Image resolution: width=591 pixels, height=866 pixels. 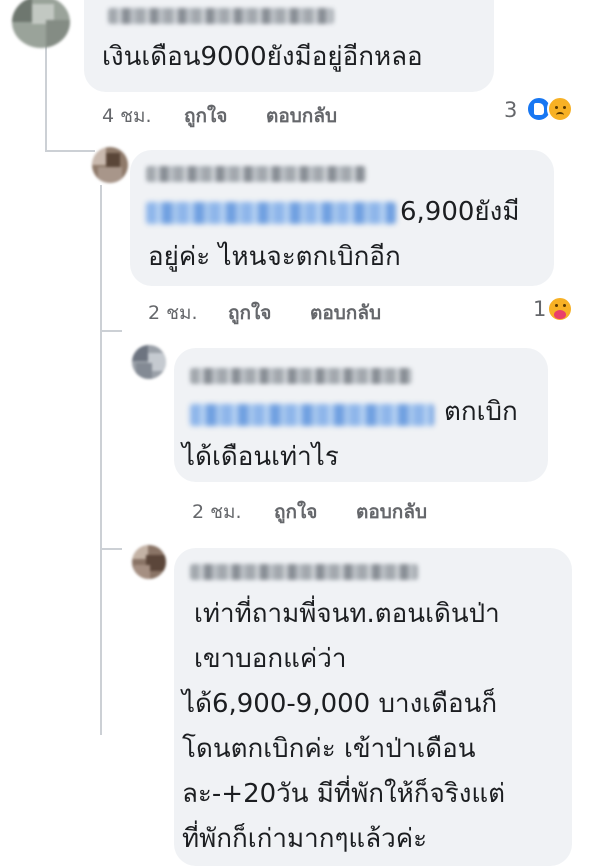 I want to click on reaction-count: 1, so click(x=540, y=309).